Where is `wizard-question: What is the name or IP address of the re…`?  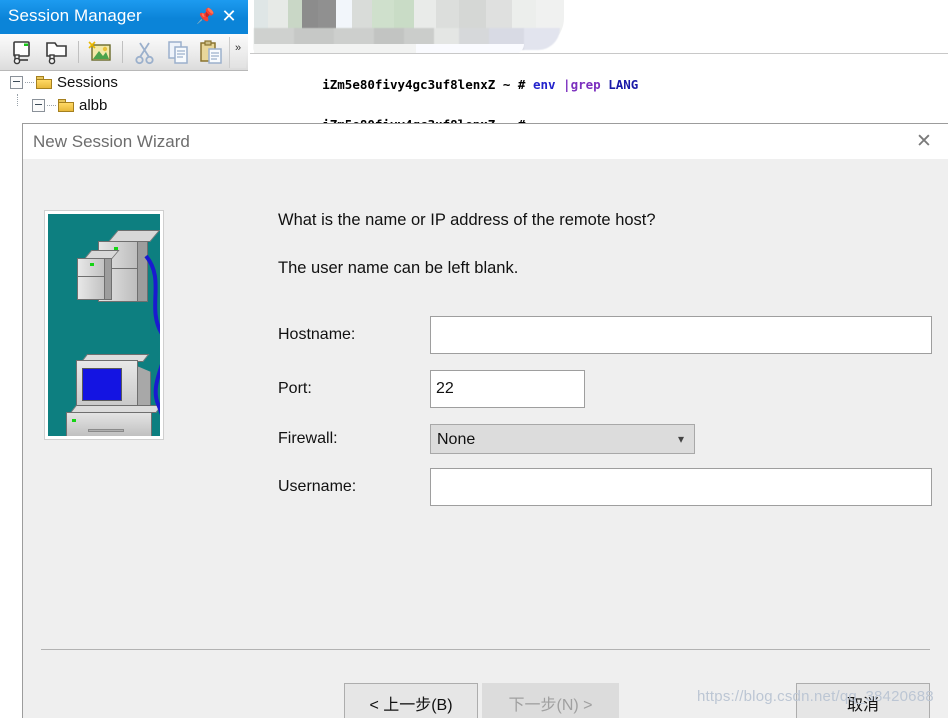
wizard-question: What is the name or IP address of the re… is located at coordinates (467, 220).